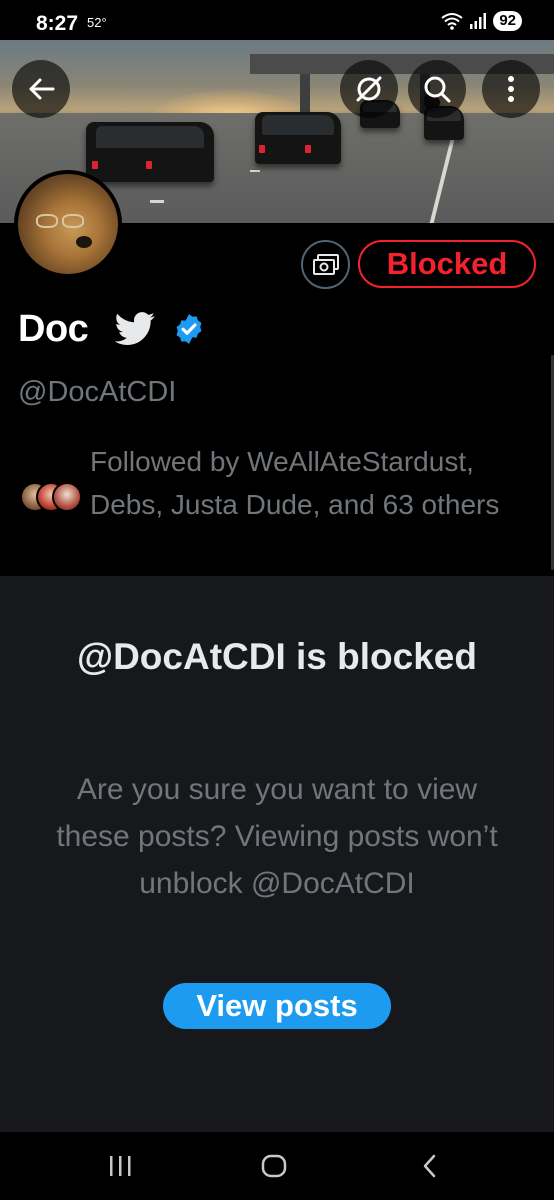 This screenshot has height=1200, width=554. I want to click on back-button, so click(41, 89).